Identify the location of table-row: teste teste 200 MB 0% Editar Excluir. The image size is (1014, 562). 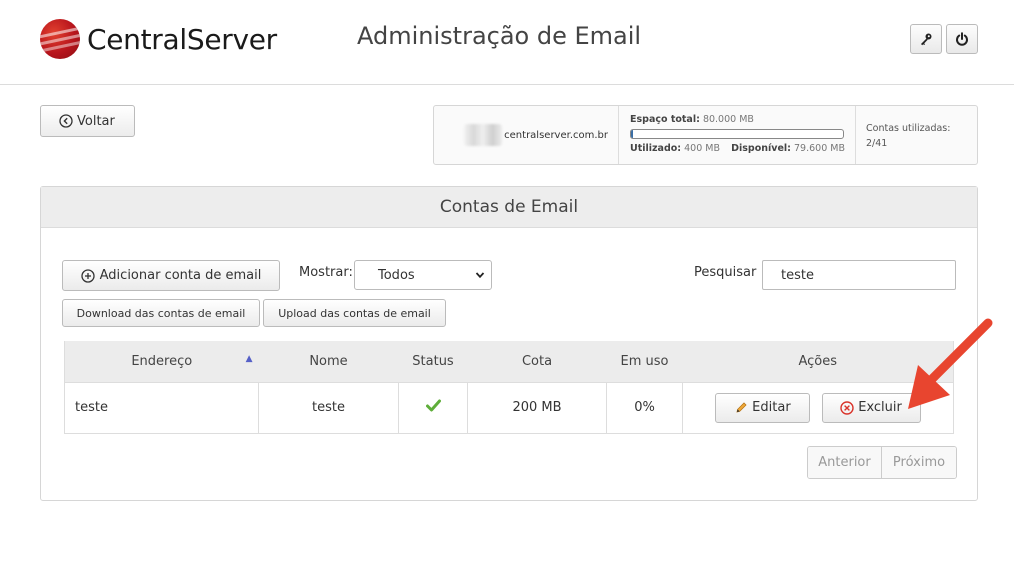
(509, 407).